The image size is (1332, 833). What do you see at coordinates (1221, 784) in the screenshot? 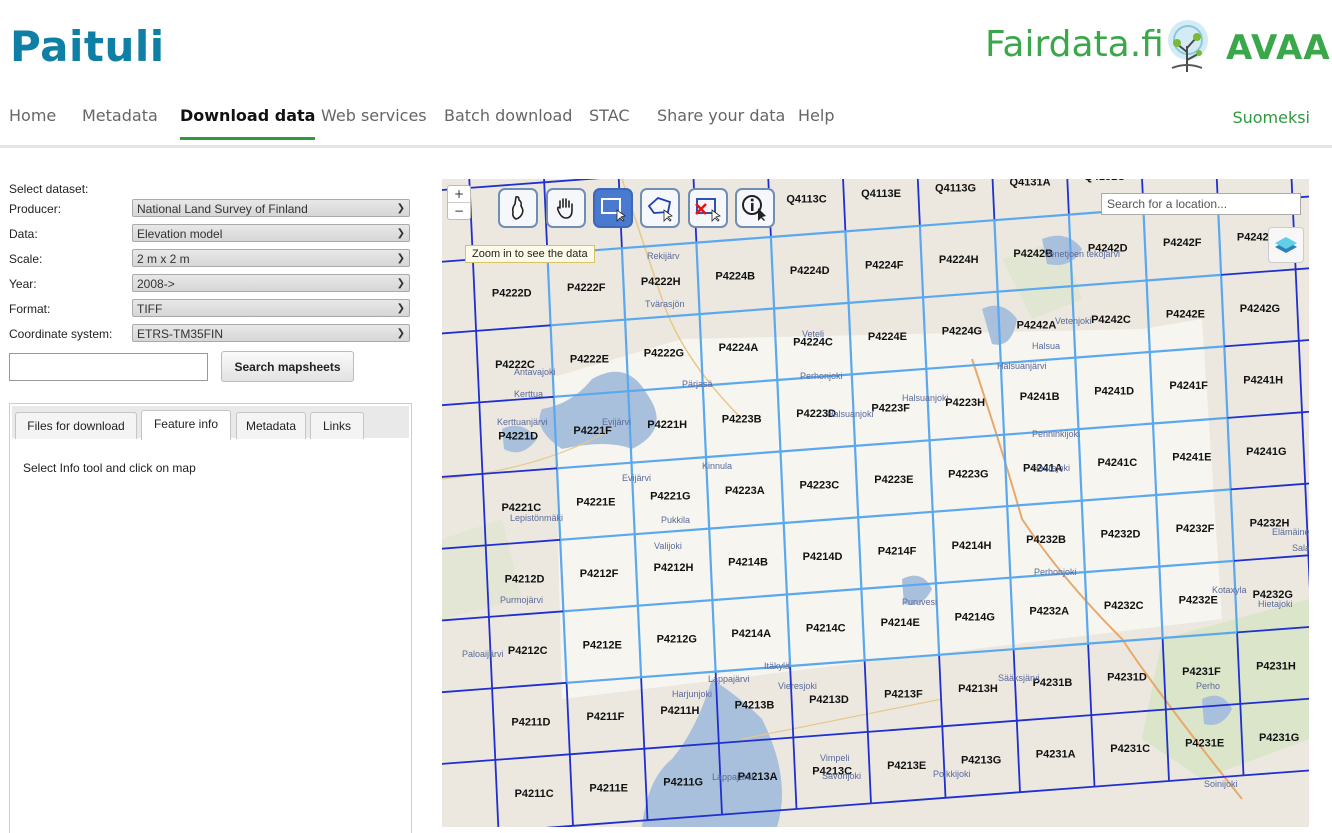
I see `place-label: Soinijoki` at bounding box center [1221, 784].